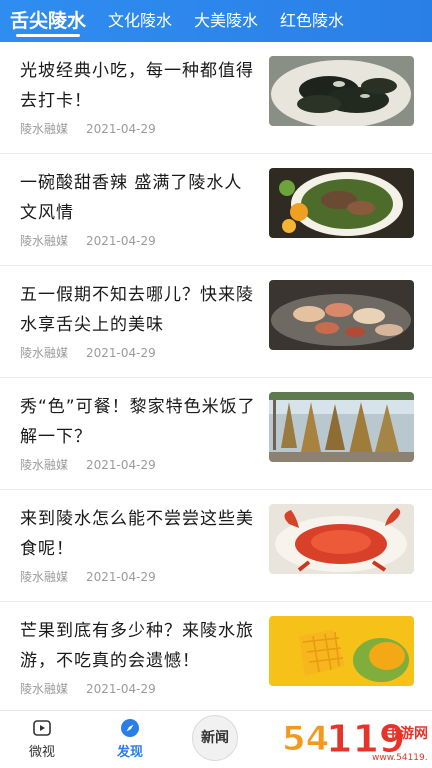  What do you see at coordinates (130, 738) in the screenshot?
I see `nav-discover: 发现` at bounding box center [130, 738].